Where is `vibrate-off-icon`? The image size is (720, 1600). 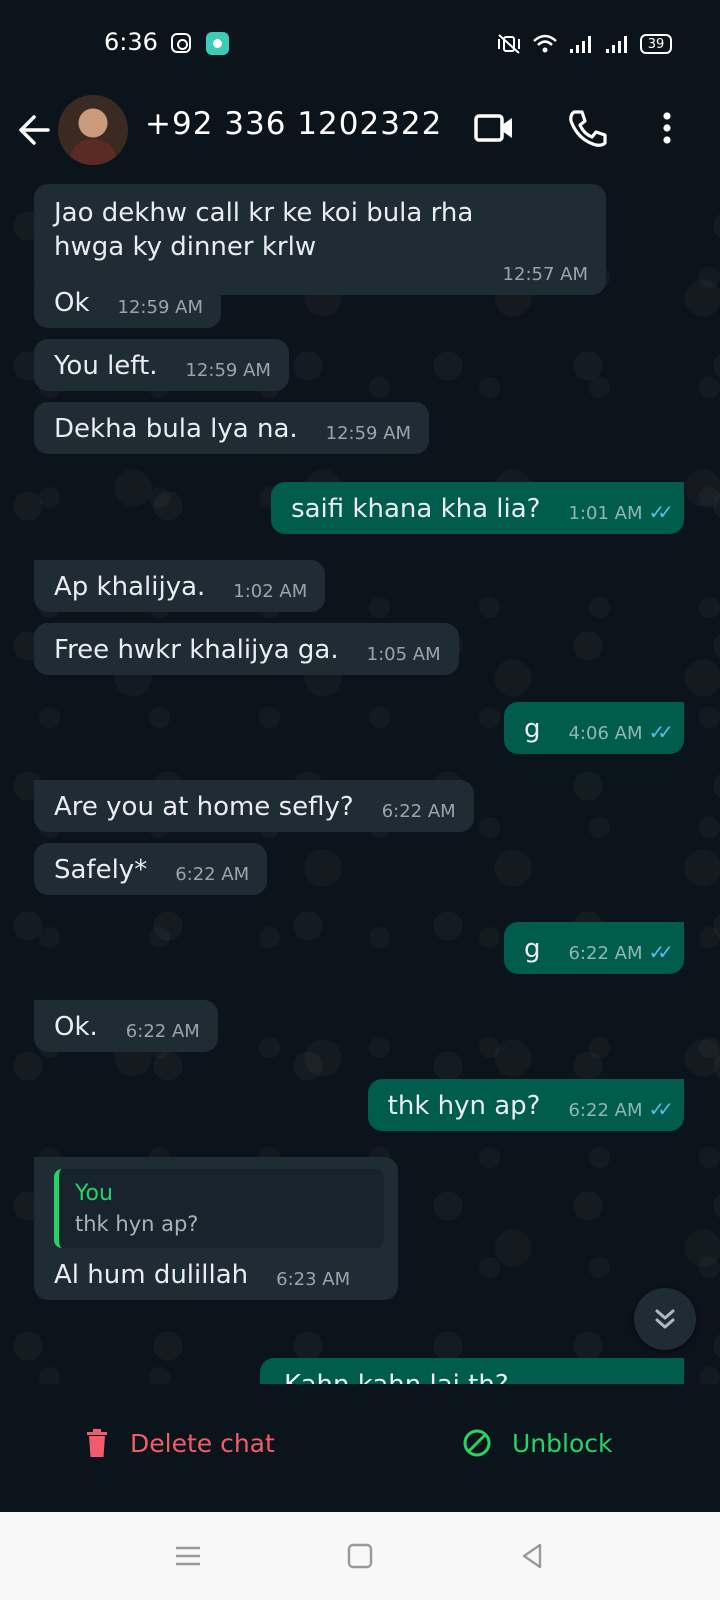
vibrate-off-icon is located at coordinates (509, 44).